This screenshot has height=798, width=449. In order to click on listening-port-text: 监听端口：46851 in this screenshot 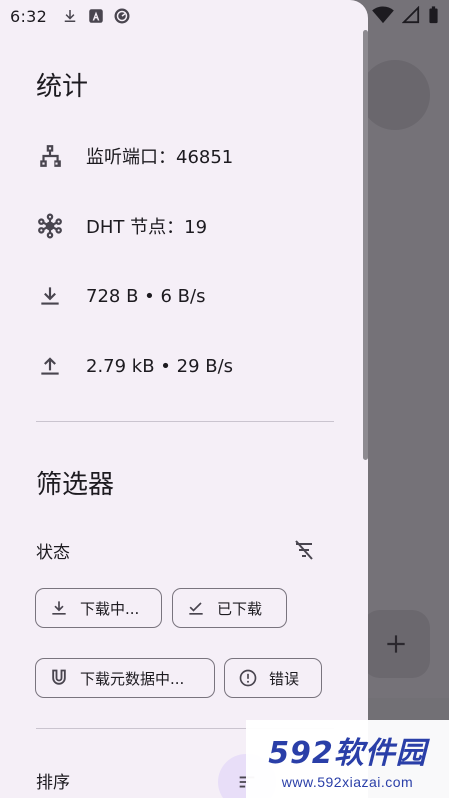, I will do `click(160, 157)`.